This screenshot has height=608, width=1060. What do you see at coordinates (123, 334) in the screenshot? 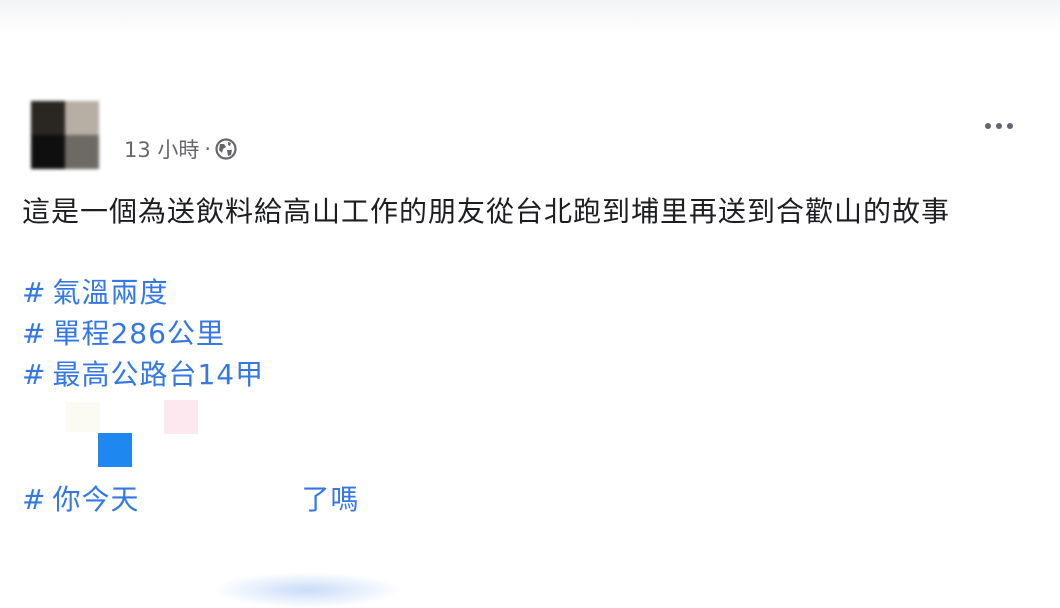
I see `hashtag-link: # 單程286公里` at bounding box center [123, 334].